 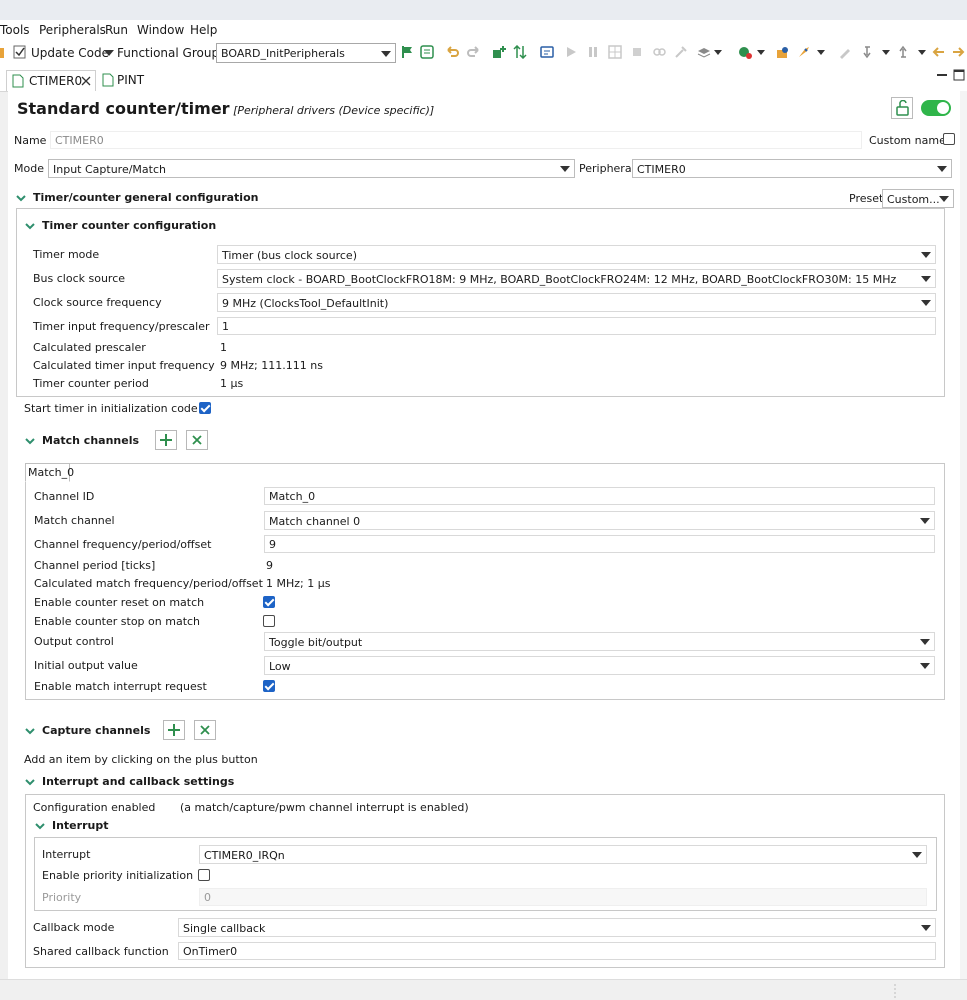 I want to click on toggle-knob, so click(x=943, y=108).